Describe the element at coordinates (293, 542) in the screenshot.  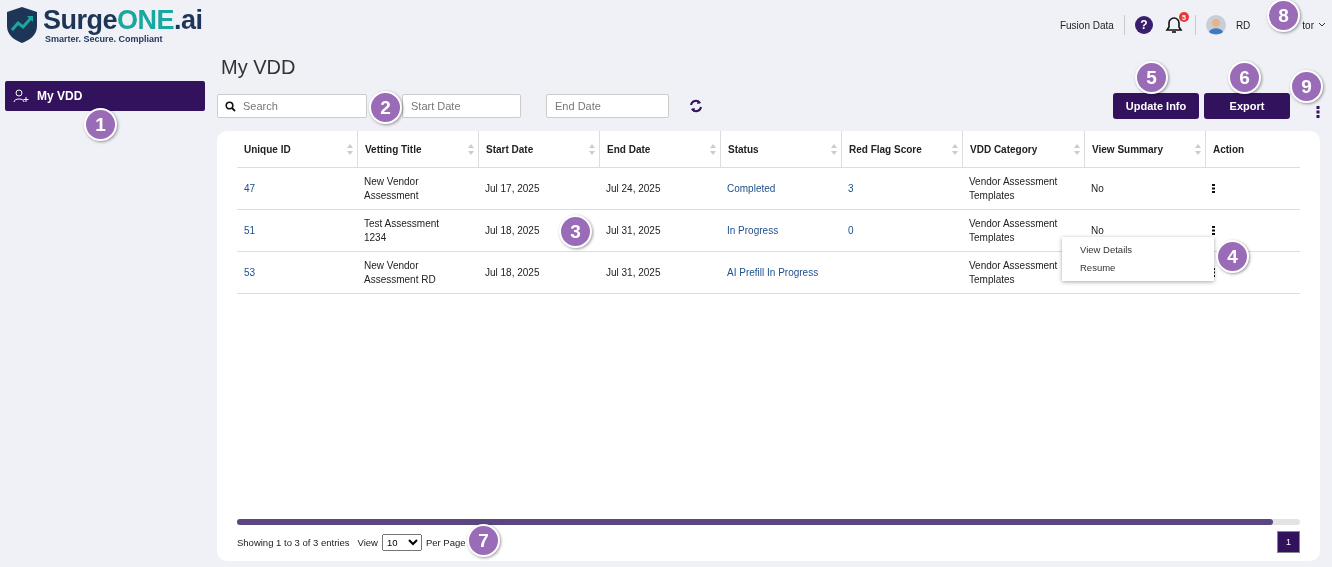
I see `entries-summary: Showing 1 to 3 of 3 entries` at that location.